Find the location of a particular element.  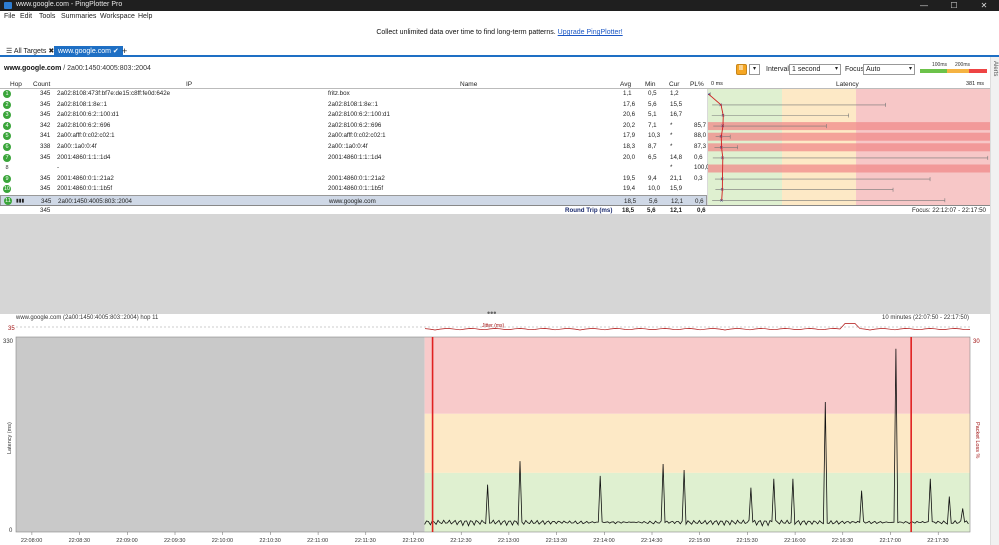

name-cell: 2a00::1a0:0:4f is located at coordinates (348, 146).